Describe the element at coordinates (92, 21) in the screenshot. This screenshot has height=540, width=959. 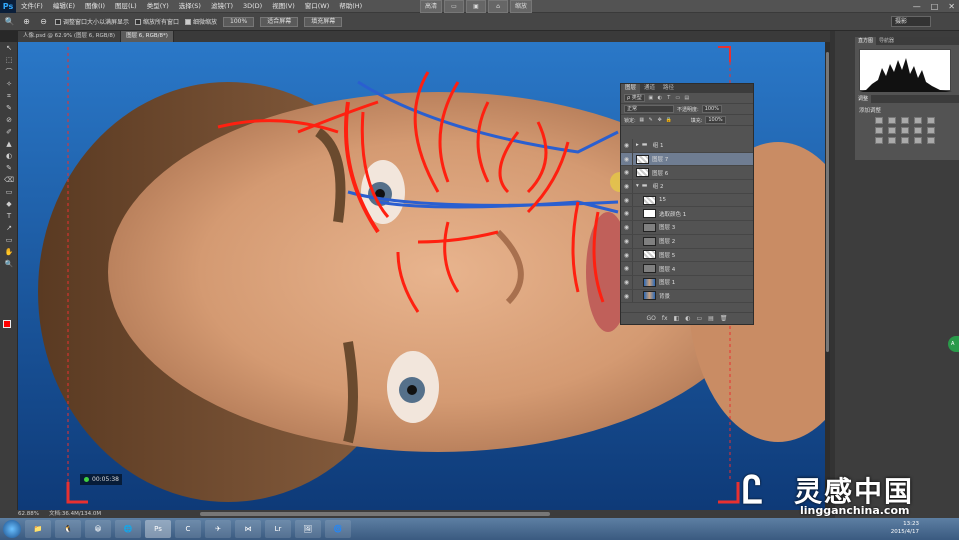
I see `resize-windows-checkbox: 调整窗口大小以满屏显示` at that location.